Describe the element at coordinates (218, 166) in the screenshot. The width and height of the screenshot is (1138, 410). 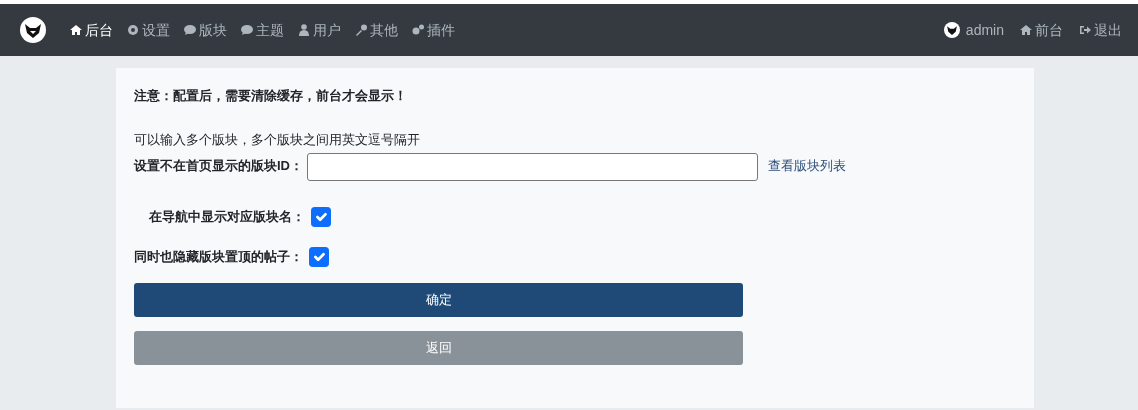
I see `field-label: 设置不在首页显示的版块ID：` at that location.